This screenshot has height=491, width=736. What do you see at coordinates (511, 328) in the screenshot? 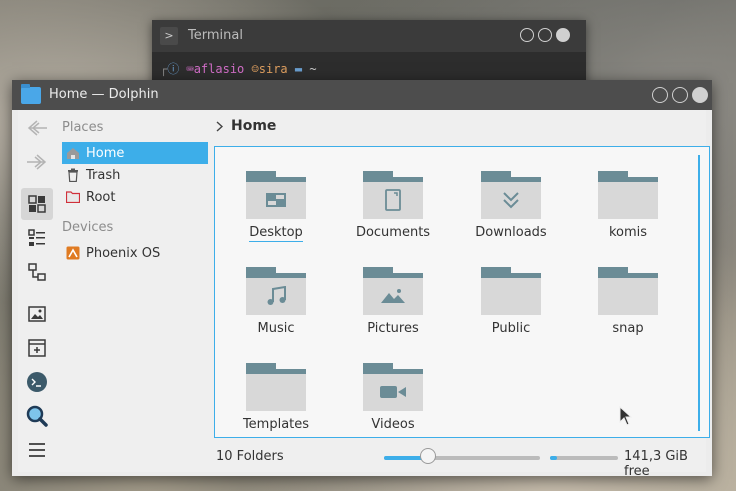
I see `folder-label: Public` at bounding box center [511, 328].